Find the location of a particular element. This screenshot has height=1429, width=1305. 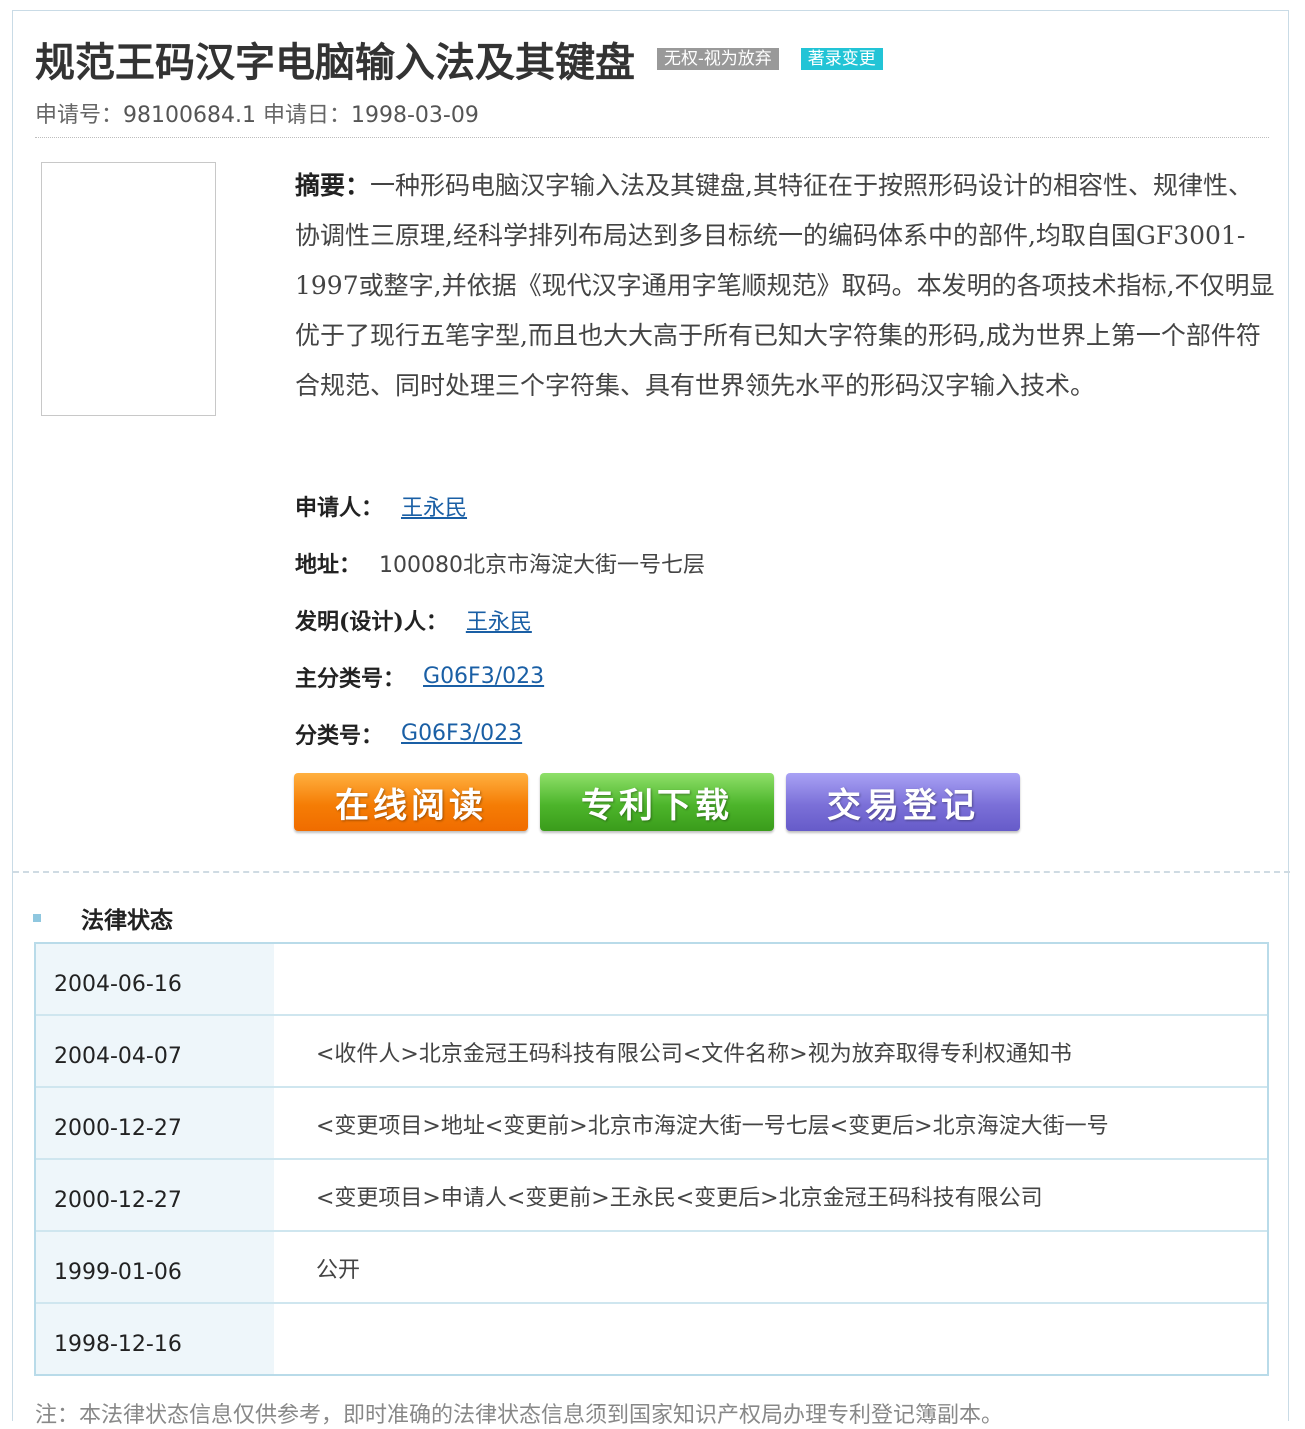

bullet-square-icon is located at coordinates (37, 918).